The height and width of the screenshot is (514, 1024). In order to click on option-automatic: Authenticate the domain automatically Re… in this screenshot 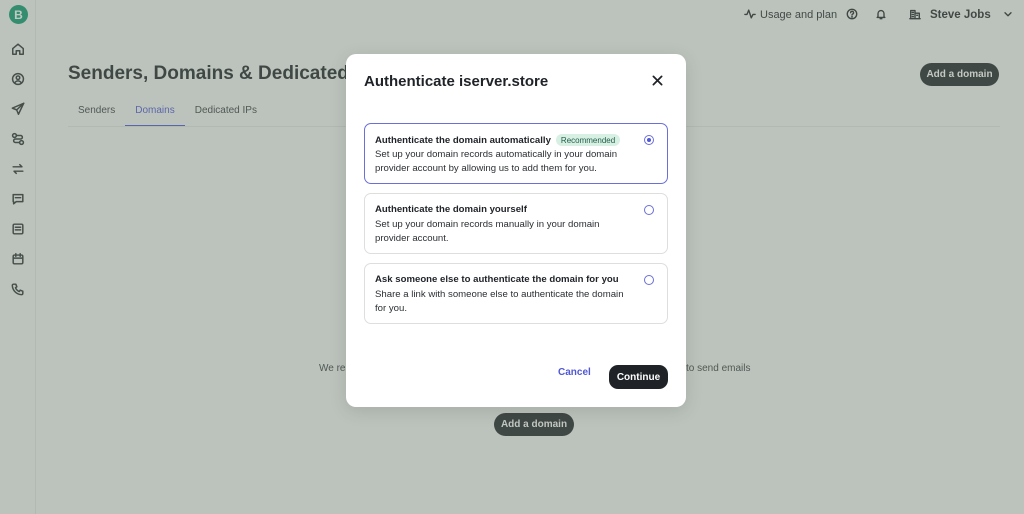, I will do `click(516, 153)`.